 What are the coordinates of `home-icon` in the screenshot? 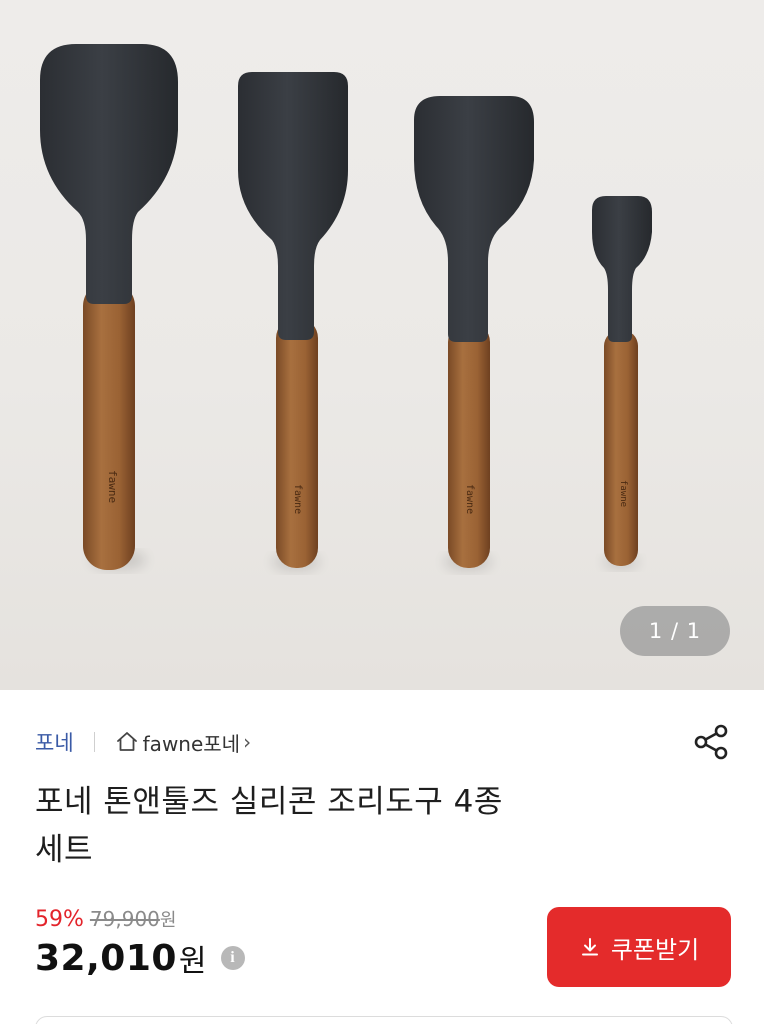 It's located at (127, 742).